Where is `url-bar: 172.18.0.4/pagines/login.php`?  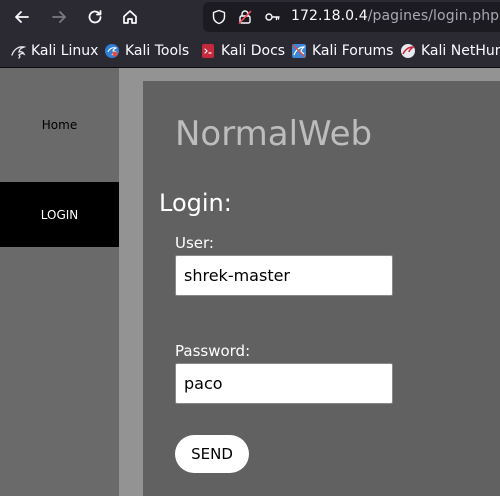 url-bar: 172.18.0.4/pagines/login.php is located at coordinates (351, 17).